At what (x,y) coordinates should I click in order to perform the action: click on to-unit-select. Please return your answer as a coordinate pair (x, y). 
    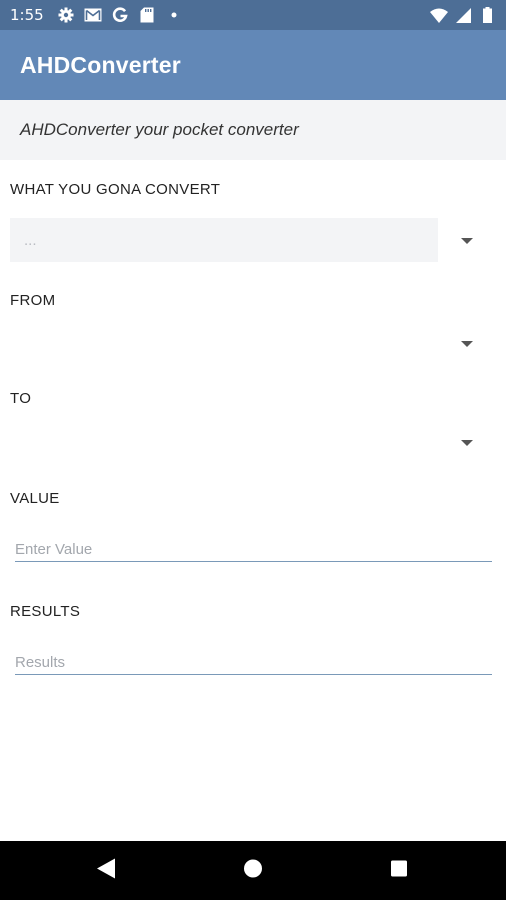
    Looking at the image, I should click on (224, 442).